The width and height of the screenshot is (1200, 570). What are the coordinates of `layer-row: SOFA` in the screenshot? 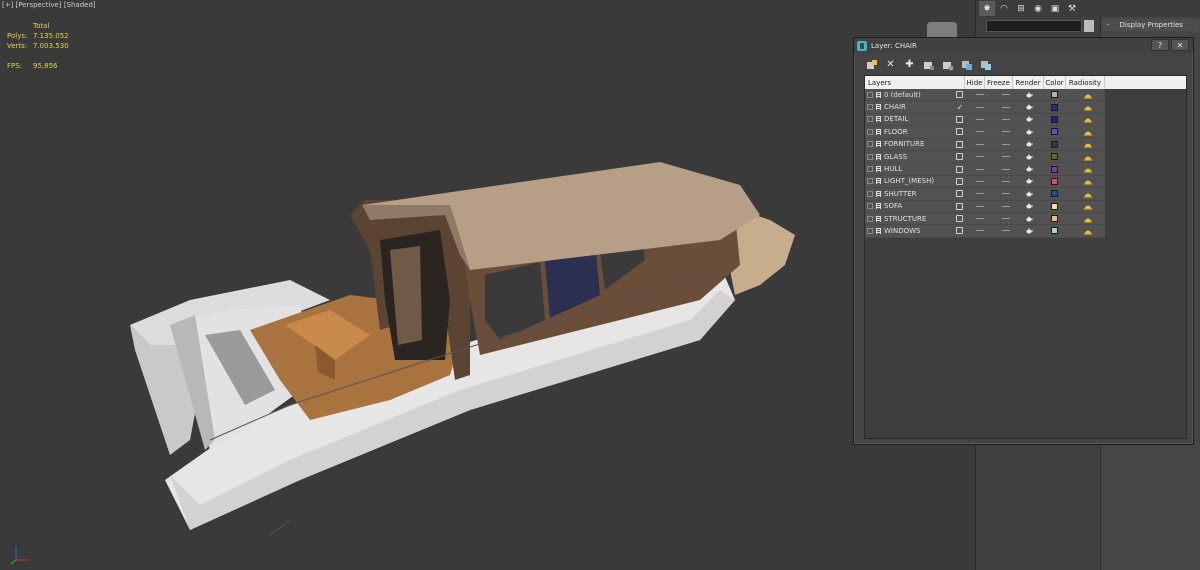 It's located at (985, 207).